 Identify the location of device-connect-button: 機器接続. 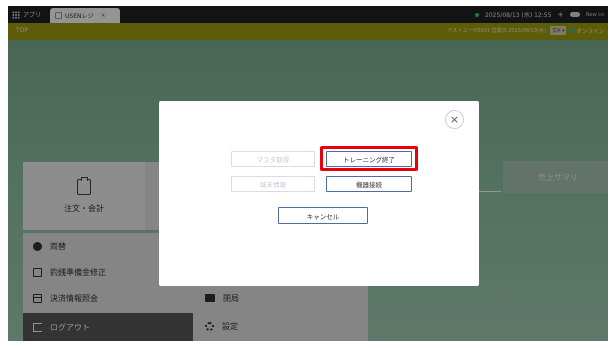
(369, 184).